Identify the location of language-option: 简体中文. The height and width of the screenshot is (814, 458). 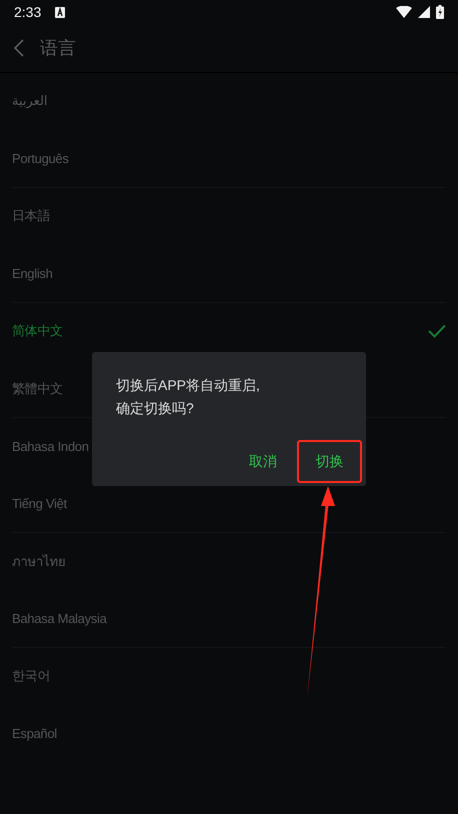
(37, 331).